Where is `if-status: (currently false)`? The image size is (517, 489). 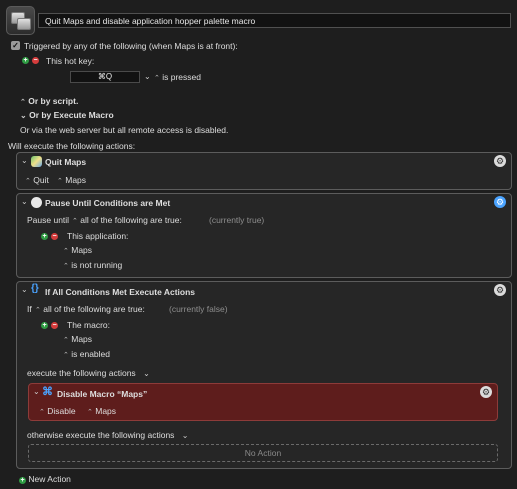
if-status: (currently false) is located at coordinates (198, 309).